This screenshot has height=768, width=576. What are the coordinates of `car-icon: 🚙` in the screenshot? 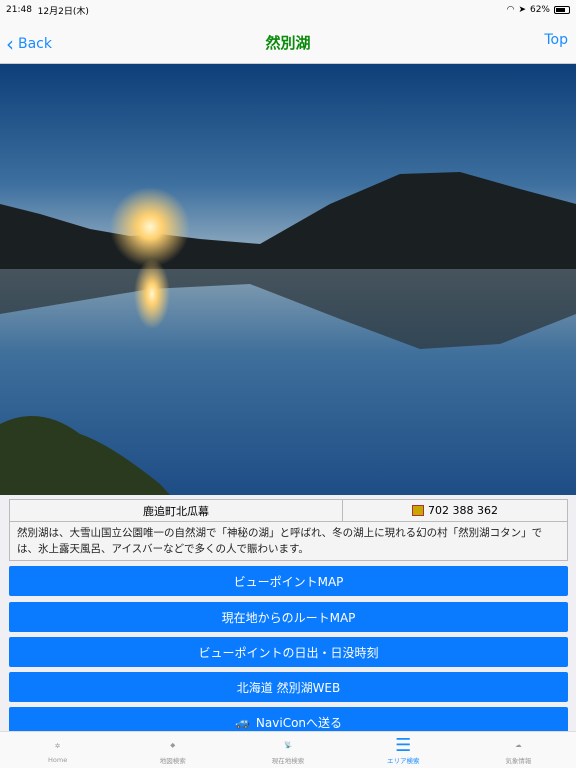 It's located at (242, 722).